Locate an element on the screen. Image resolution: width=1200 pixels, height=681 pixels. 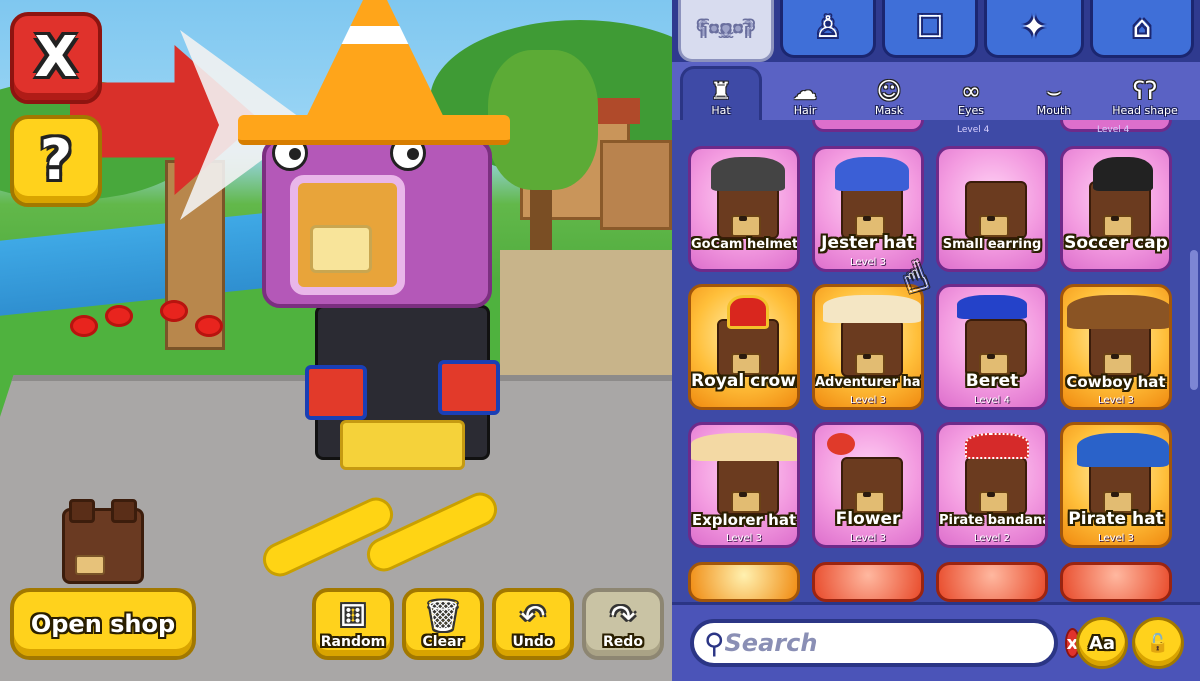
redo-button: ↷ Redo is located at coordinates (623, 624).